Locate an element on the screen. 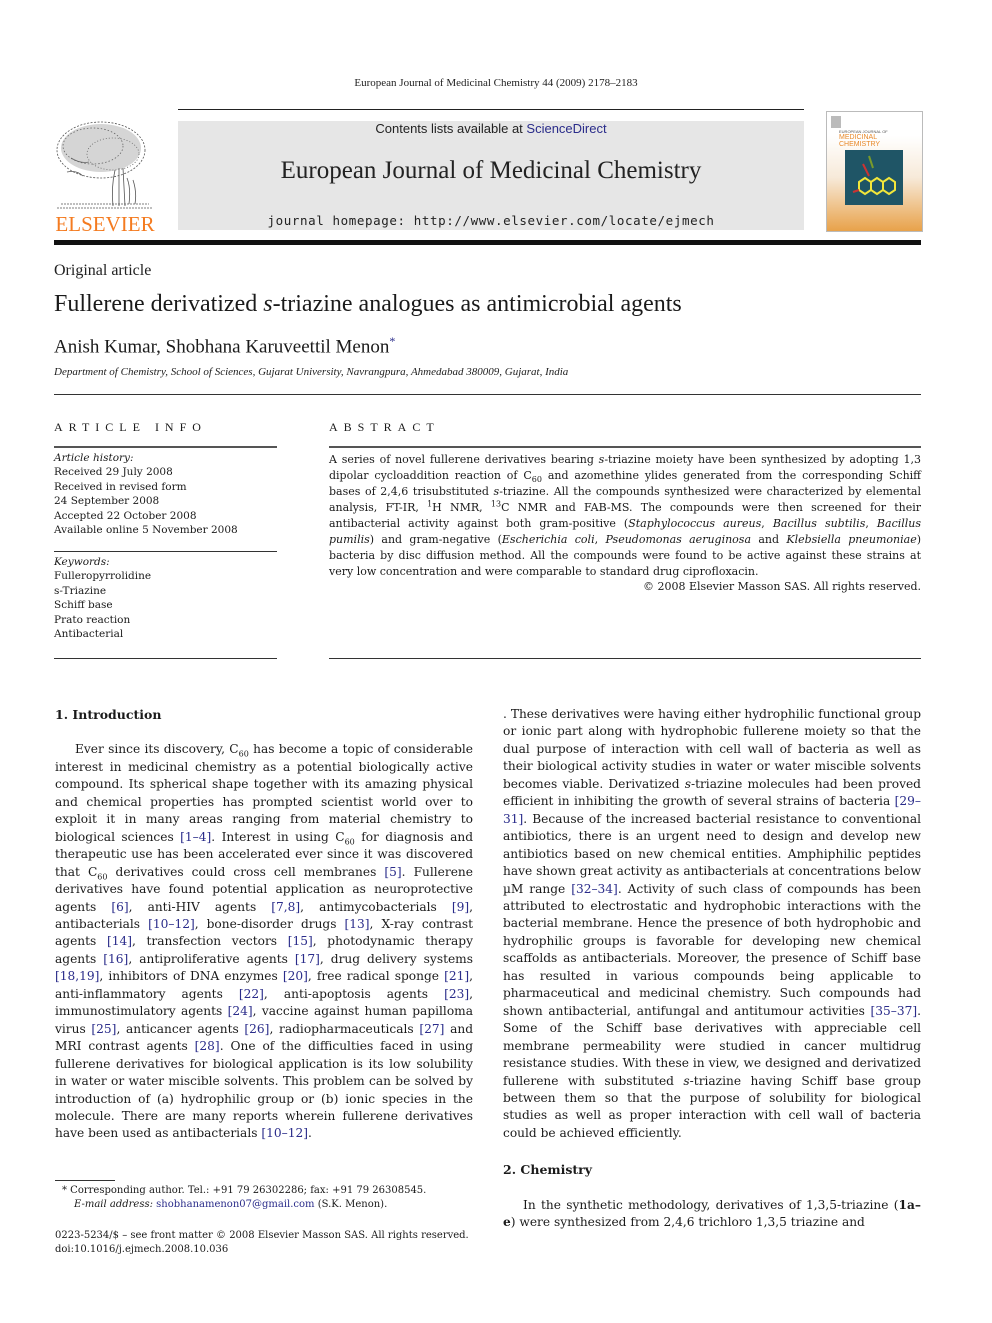 The width and height of the screenshot is (992, 1323). citation-link: [16] is located at coordinates (115, 959).